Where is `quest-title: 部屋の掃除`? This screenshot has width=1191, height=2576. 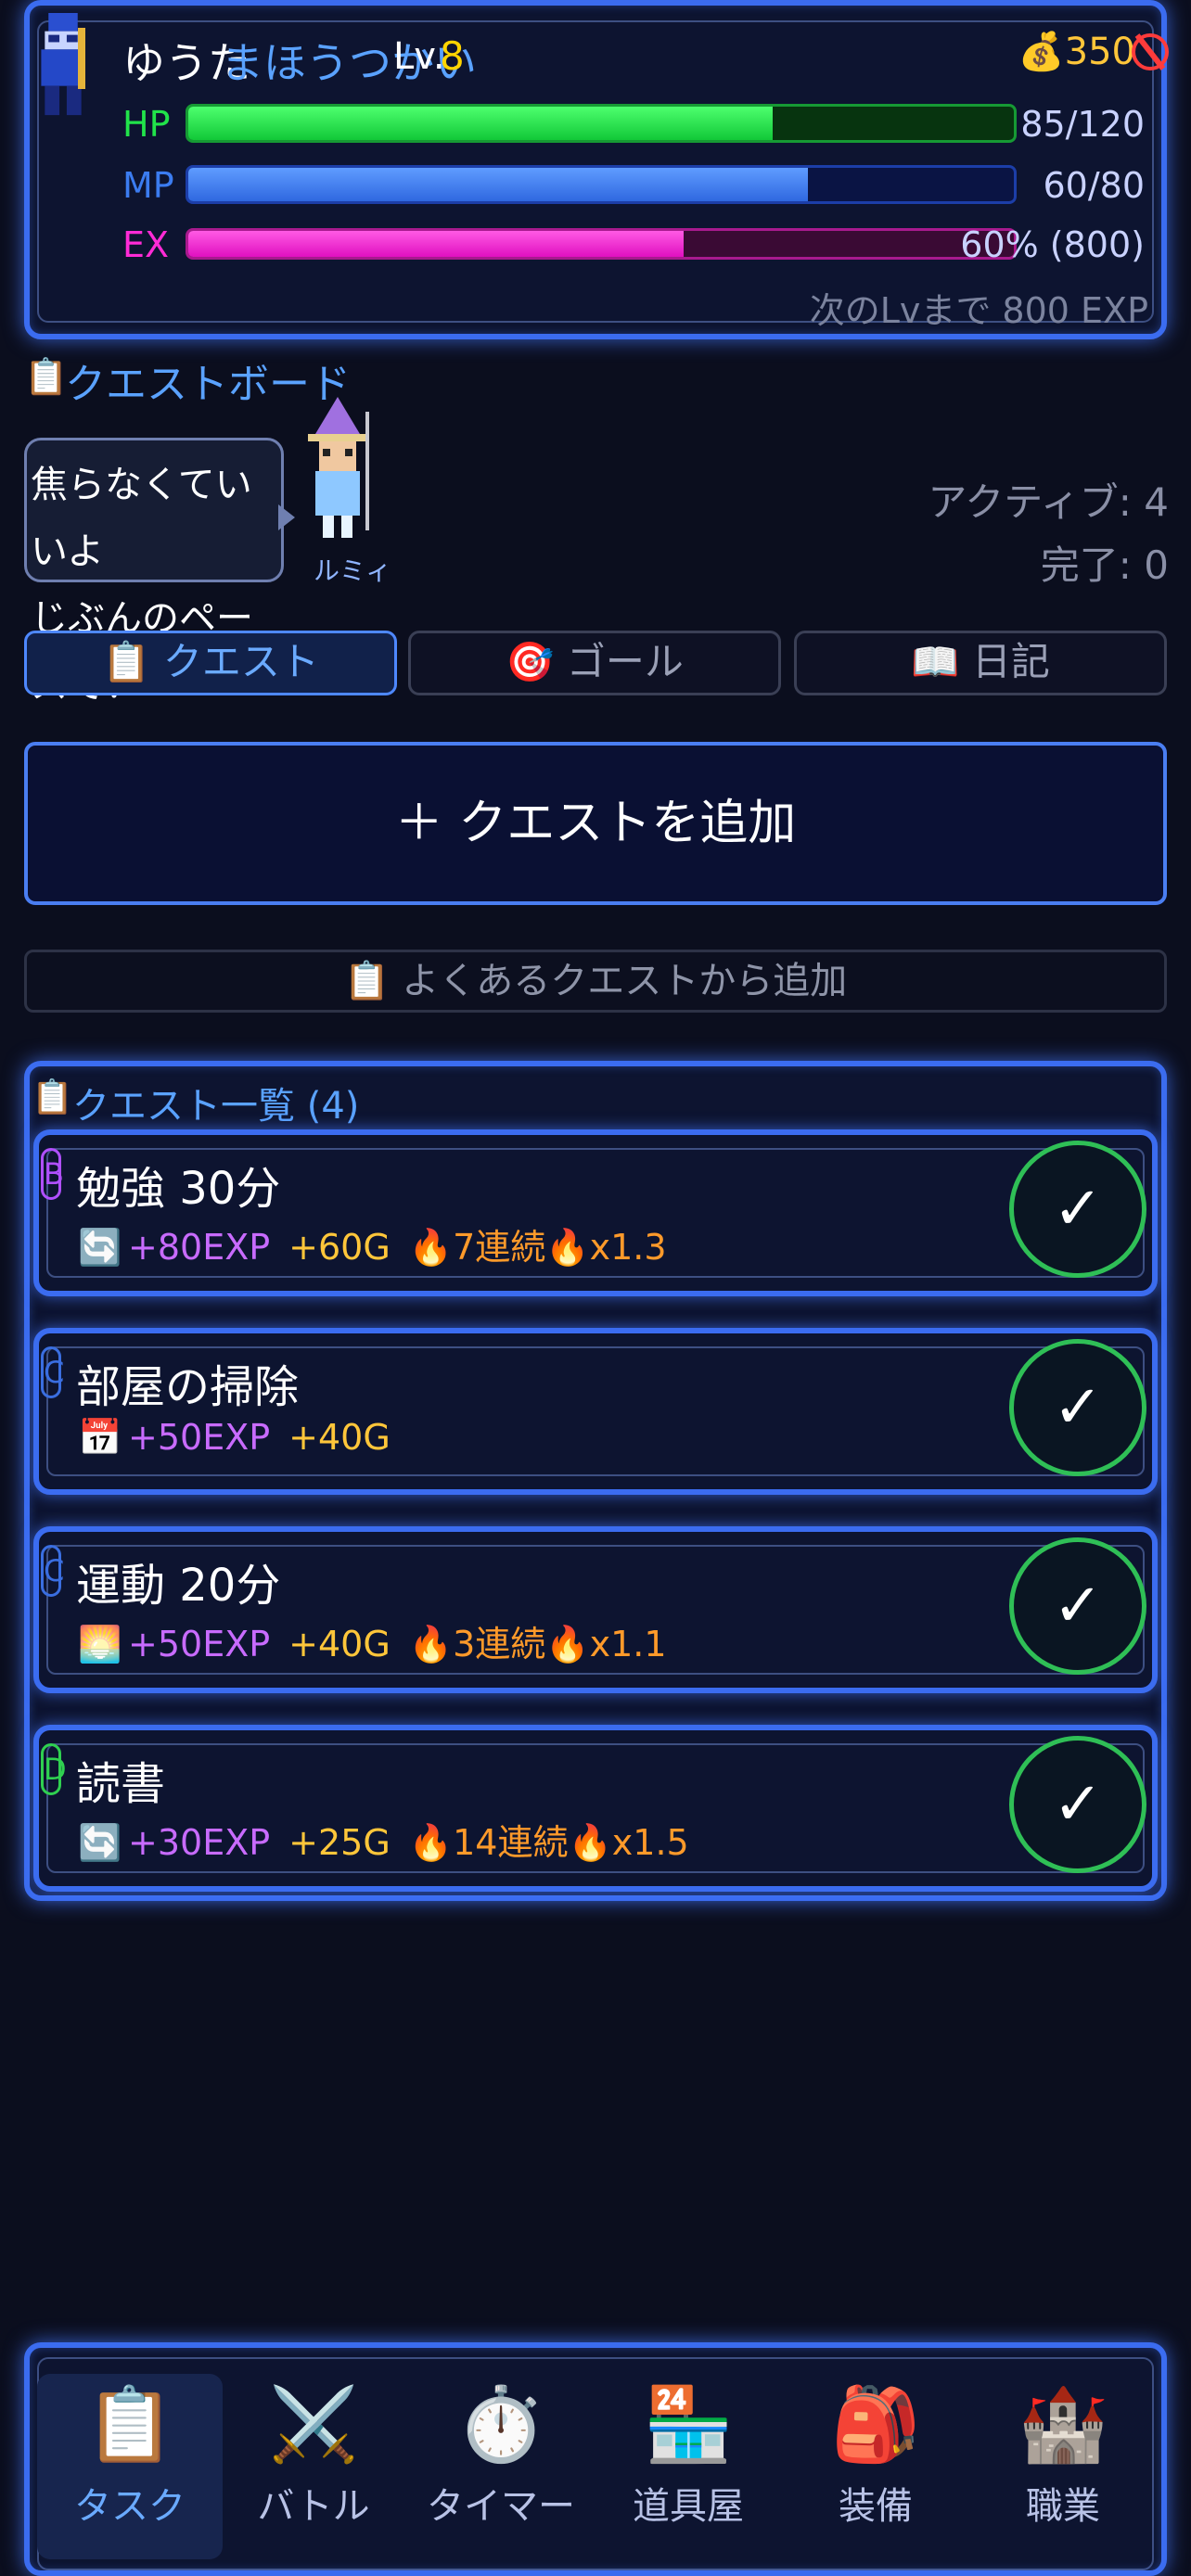
quest-title: 部屋の掃除 is located at coordinates (188, 1387).